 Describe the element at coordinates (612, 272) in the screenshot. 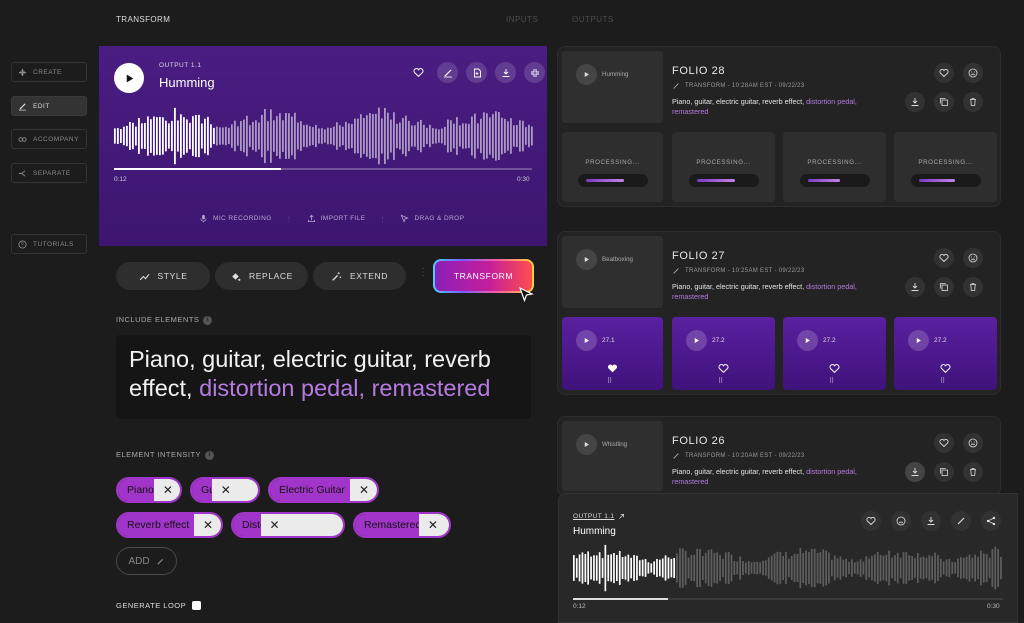

I see `source-thumbnail: Beatboxing` at that location.